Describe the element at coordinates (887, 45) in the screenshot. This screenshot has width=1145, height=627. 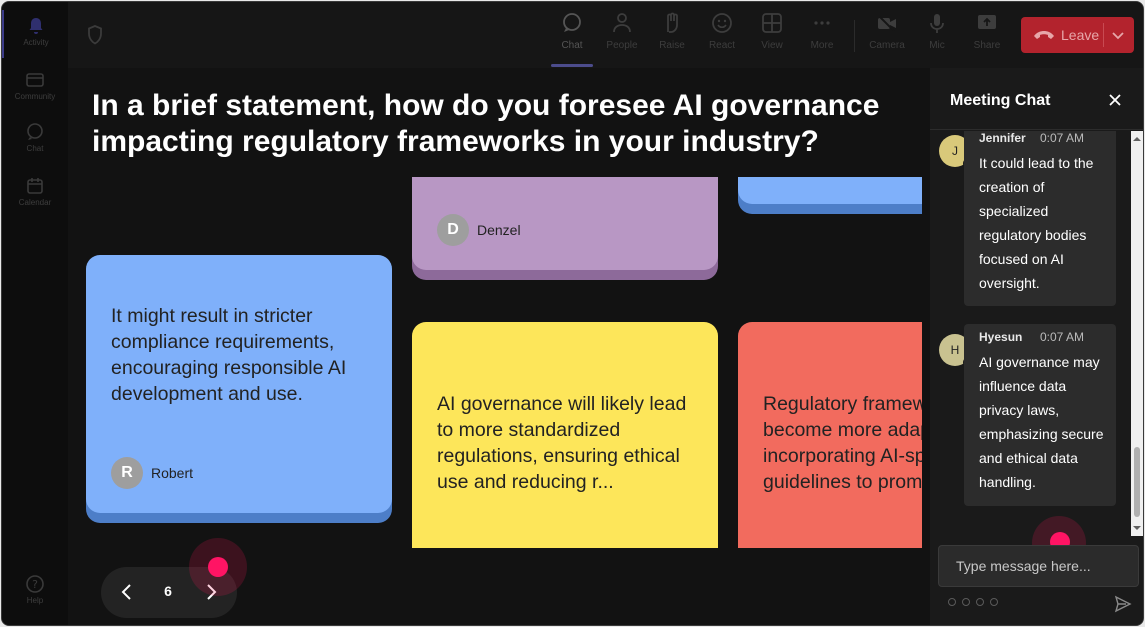
I see `toolbar-label: Camera` at that location.